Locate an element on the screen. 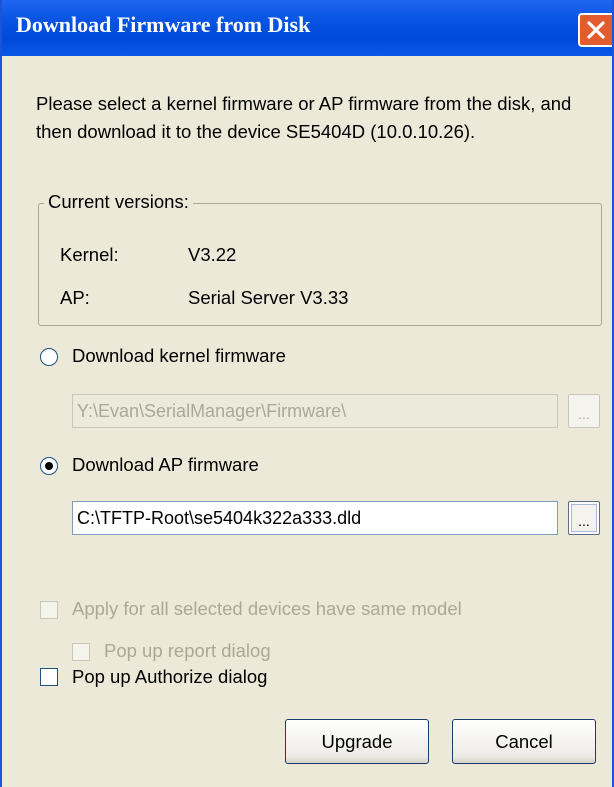  popup-report-label: Pop up report dialog is located at coordinates (187, 651).